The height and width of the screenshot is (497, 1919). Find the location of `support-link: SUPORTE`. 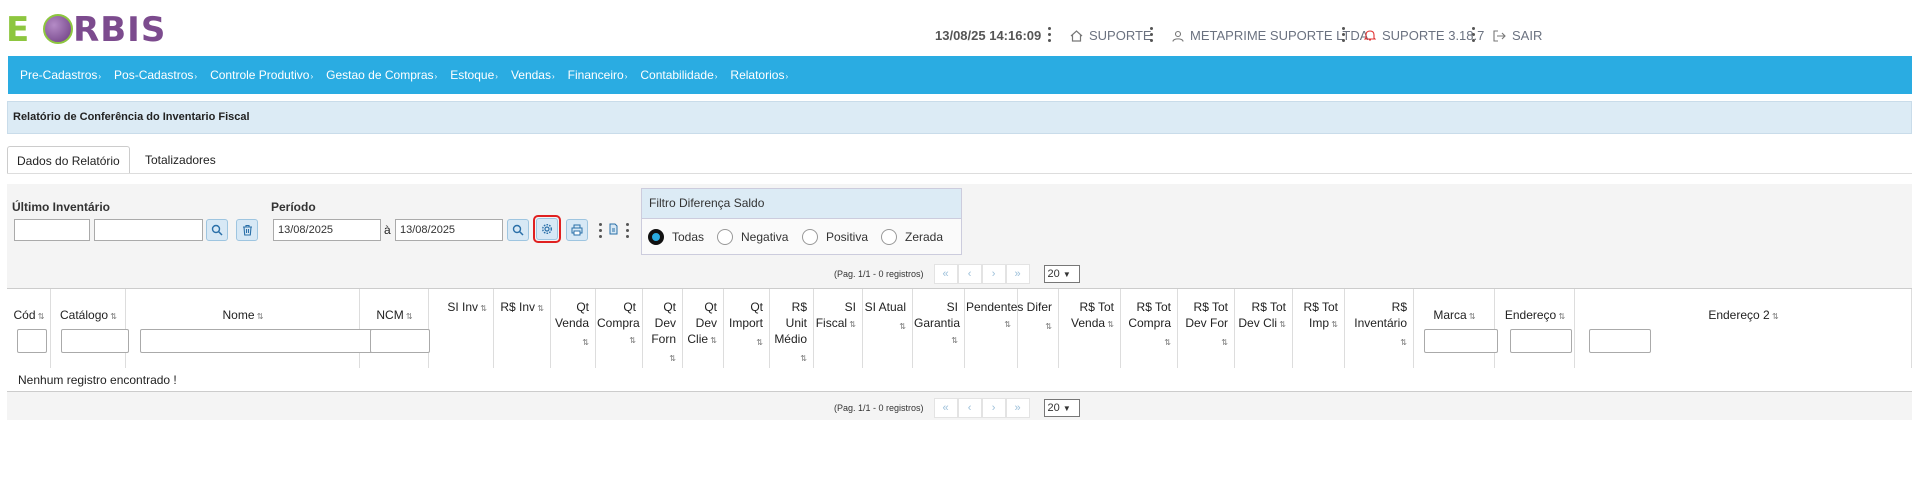

support-link: SUPORTE is located at coordinates (1111, 35).